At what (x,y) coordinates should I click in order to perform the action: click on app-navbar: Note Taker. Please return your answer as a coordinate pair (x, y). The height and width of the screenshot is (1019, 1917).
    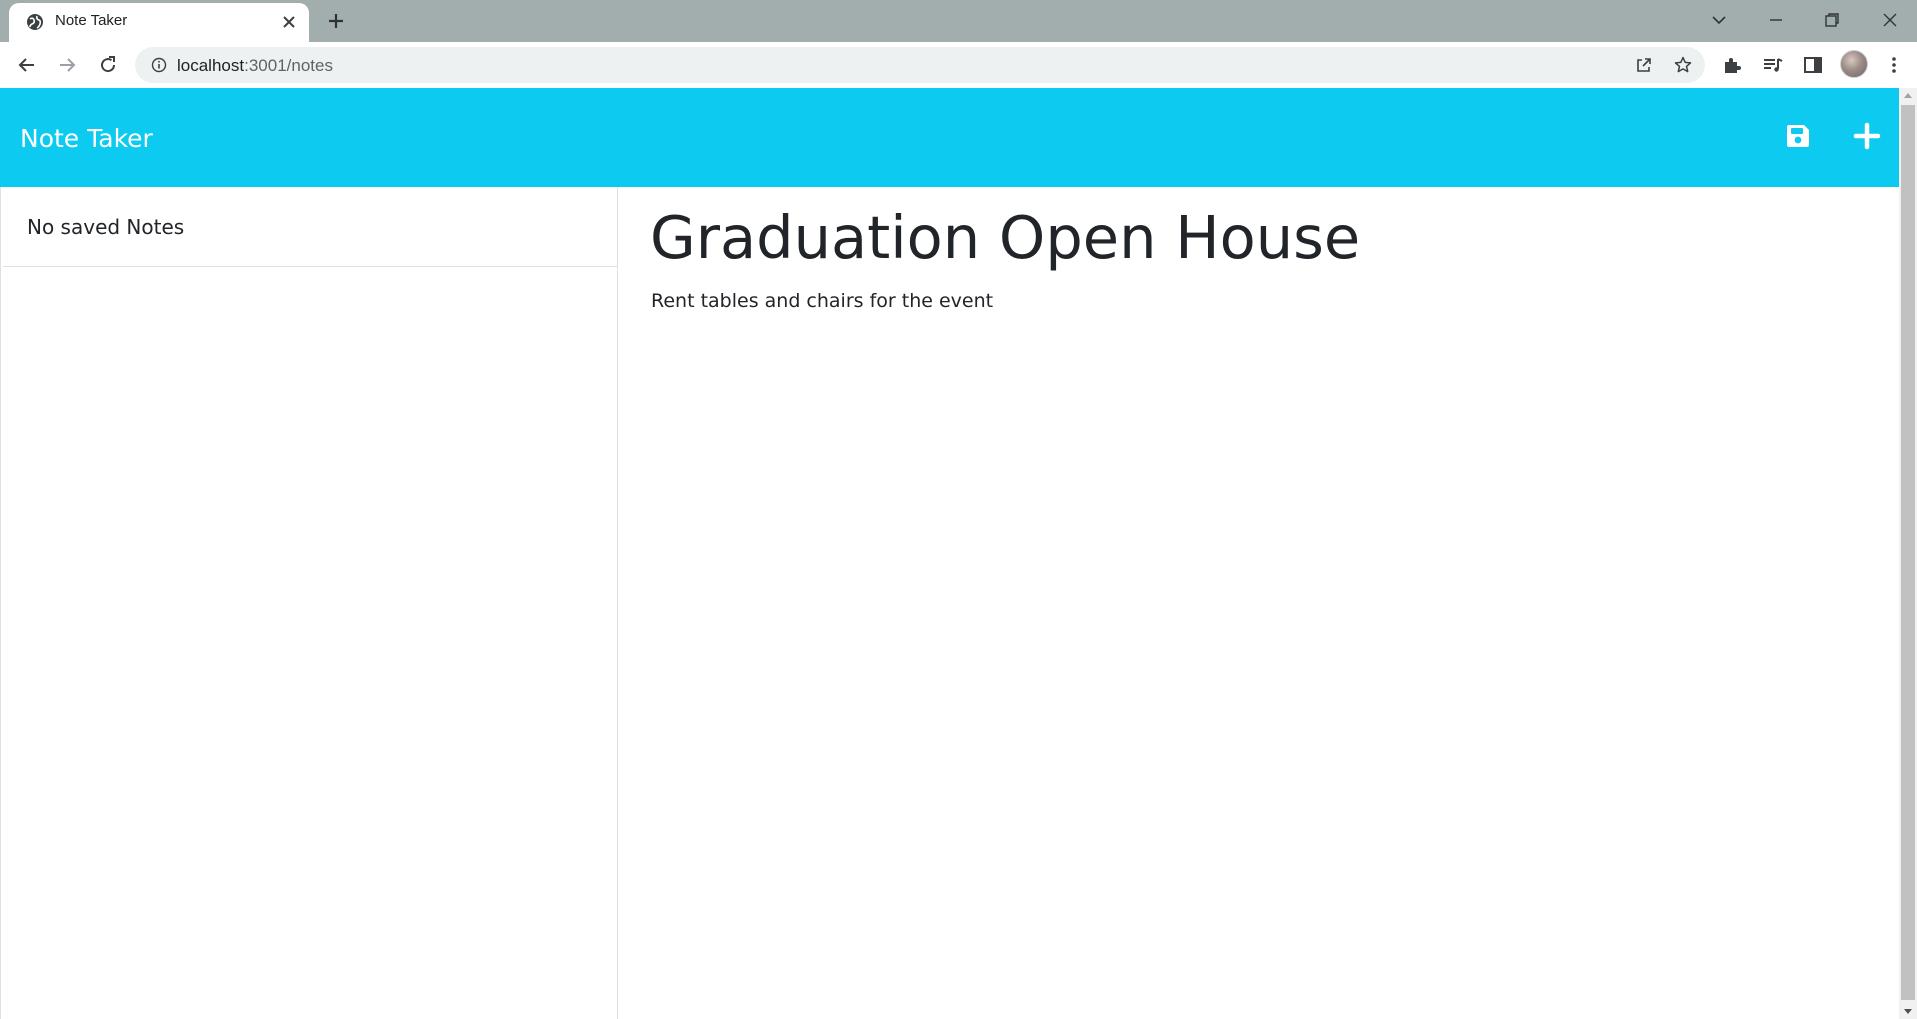
    Looking at the image, I should click on (949, 137).